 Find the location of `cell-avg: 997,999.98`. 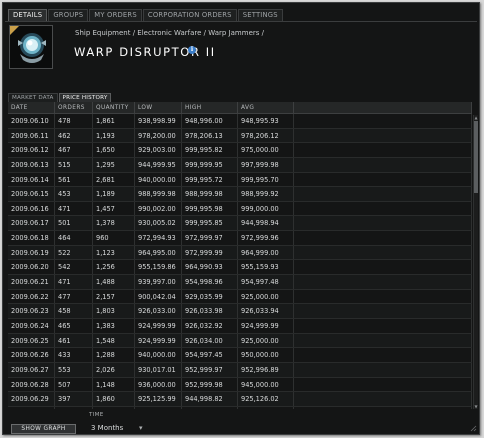

cell-avg: 997,999.98 is located at coordinates (266, 164).